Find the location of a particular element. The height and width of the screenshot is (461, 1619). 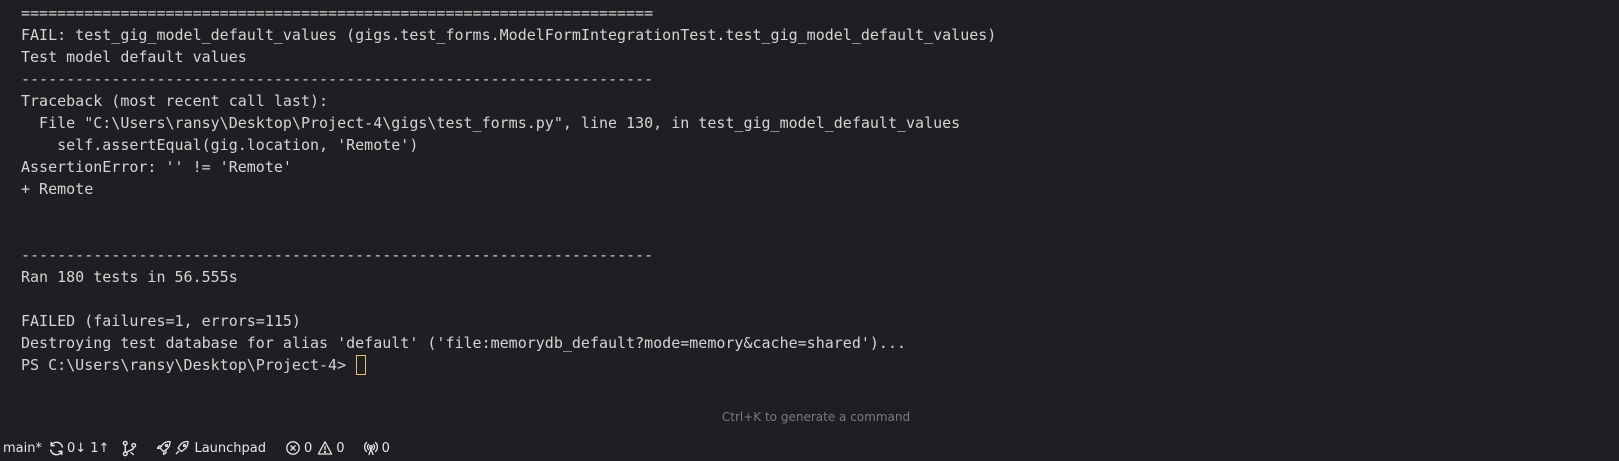

terminal-line: Traceback (most recent call last): is located at coordinates (175, 101).